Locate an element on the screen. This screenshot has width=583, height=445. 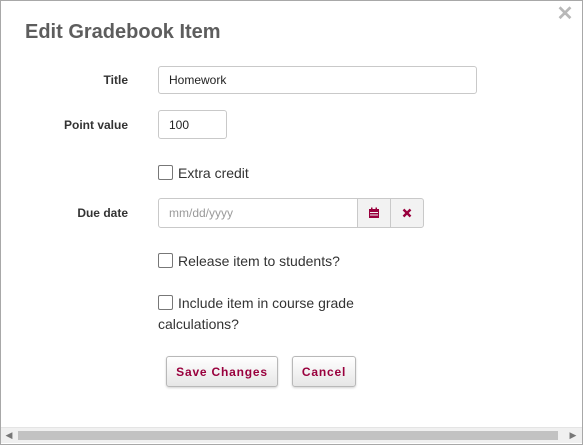
extra-credit-row: Extra credit is located at coordinates (203, 173).